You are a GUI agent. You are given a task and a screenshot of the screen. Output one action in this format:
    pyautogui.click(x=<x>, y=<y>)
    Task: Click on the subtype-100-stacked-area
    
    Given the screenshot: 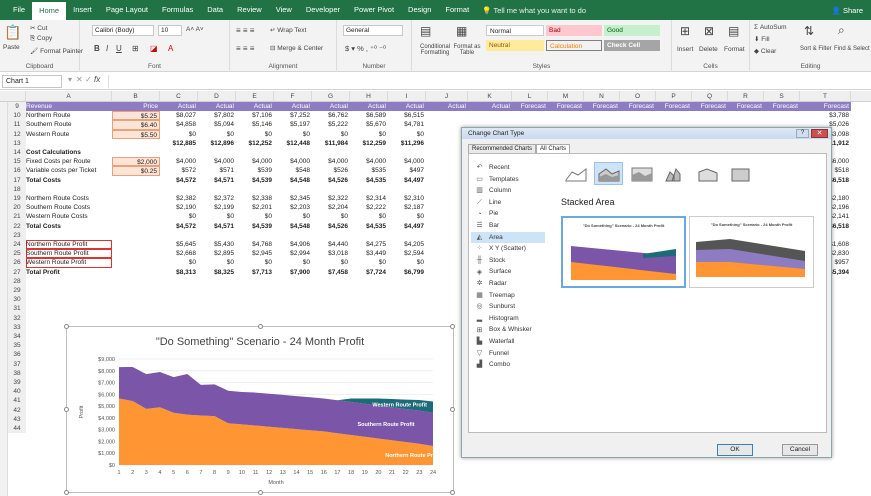 What is the action you would take?
    pyautogui.click(x=641, y=173)
    